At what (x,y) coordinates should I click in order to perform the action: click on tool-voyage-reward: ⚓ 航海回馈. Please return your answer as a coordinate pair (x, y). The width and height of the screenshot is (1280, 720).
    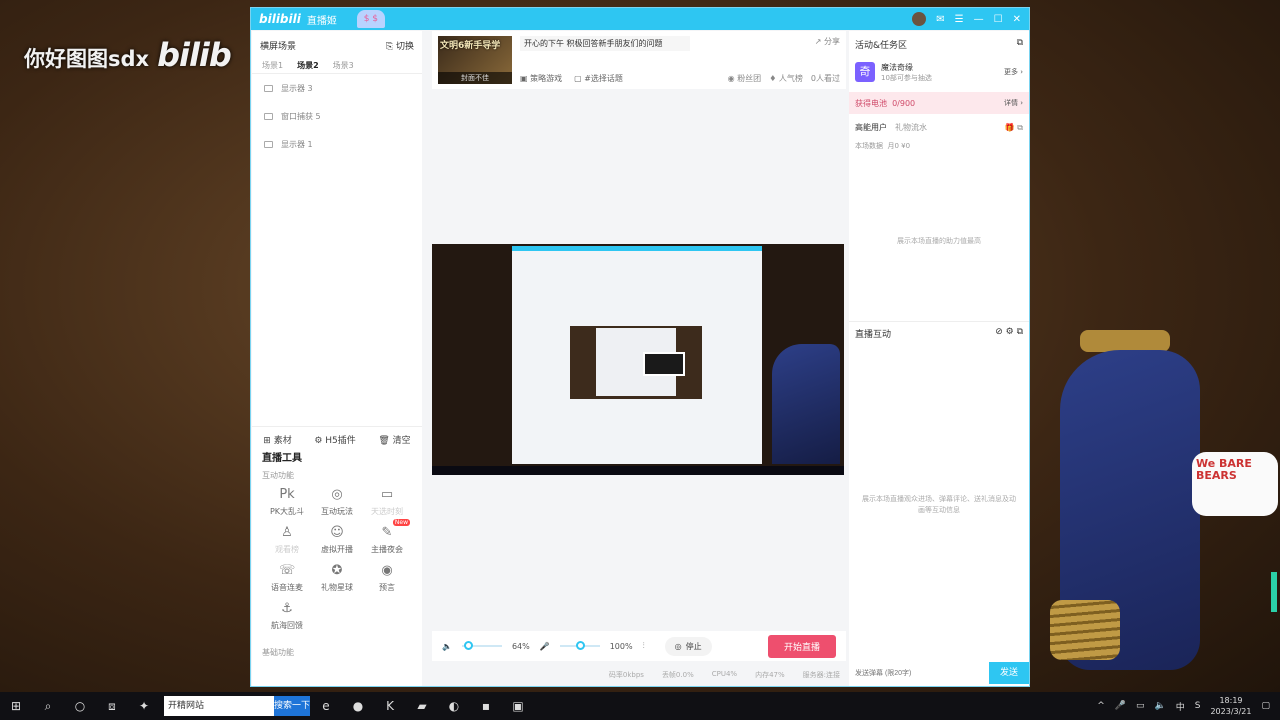
    Looking at the image, I should click on (287, 616).